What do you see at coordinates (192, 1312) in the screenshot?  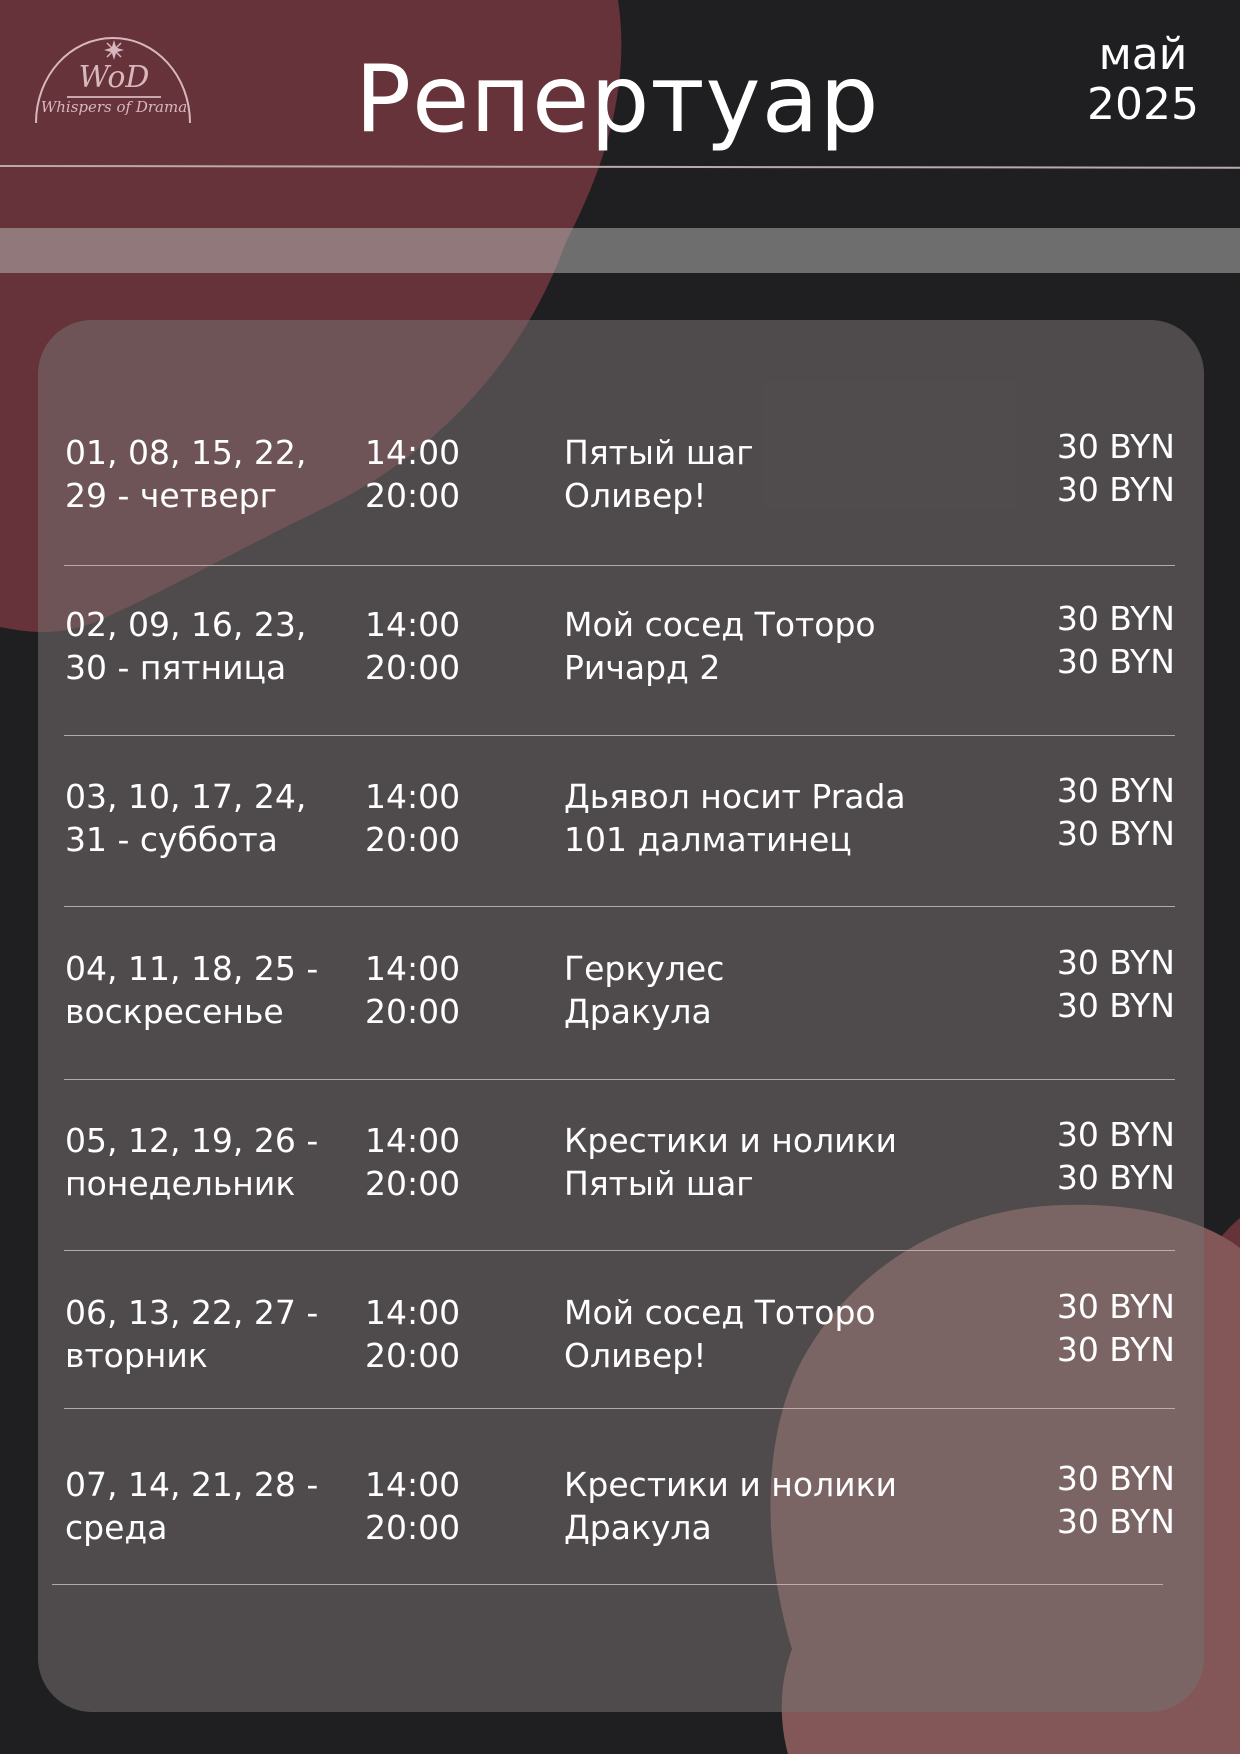 I see `days-line: 06, 13, 22, 27 -` at bounding box center [192, 1312].